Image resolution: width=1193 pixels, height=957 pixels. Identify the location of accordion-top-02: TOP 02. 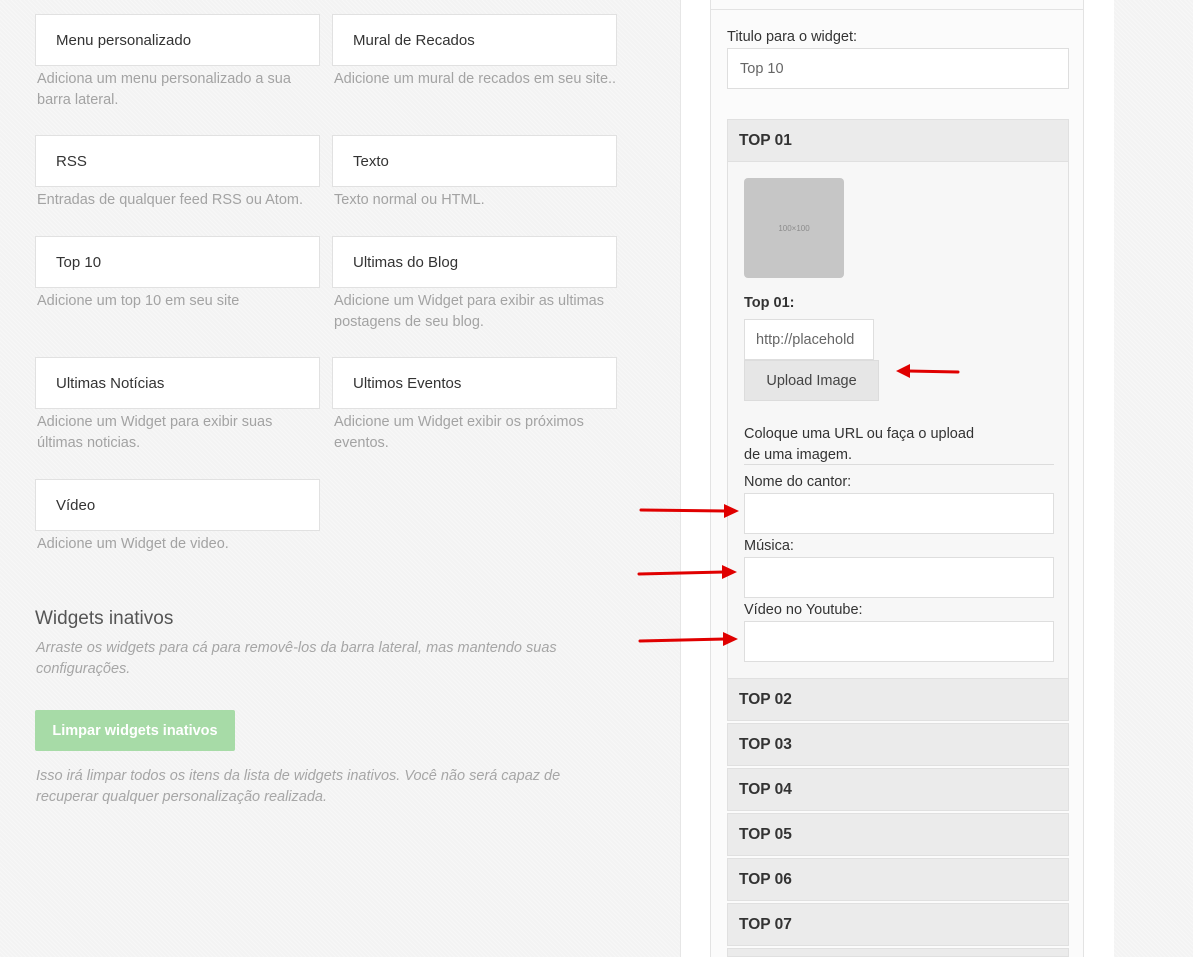
(898, 699).